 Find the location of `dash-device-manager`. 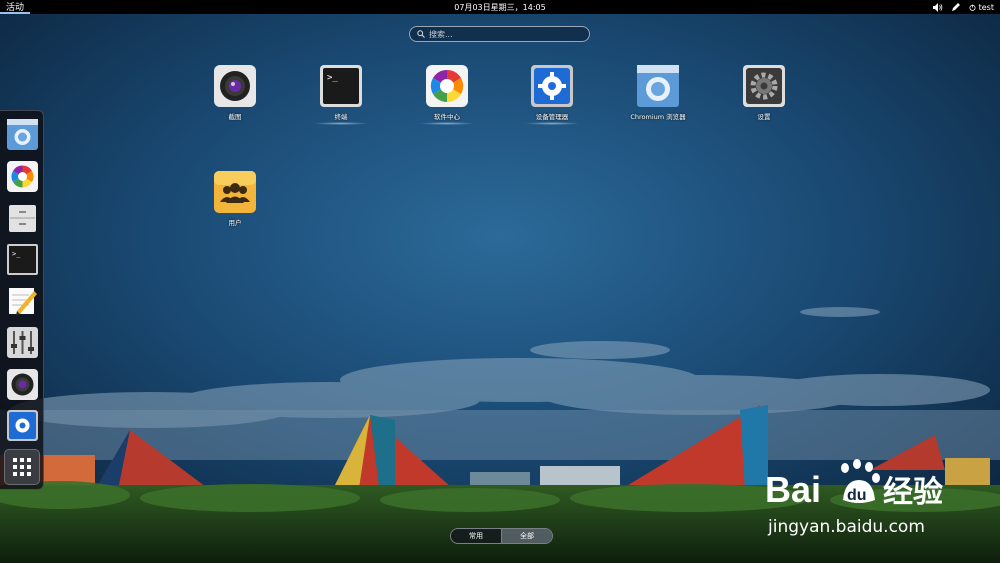

dash-device-manager is located at coordinates (22, 425).